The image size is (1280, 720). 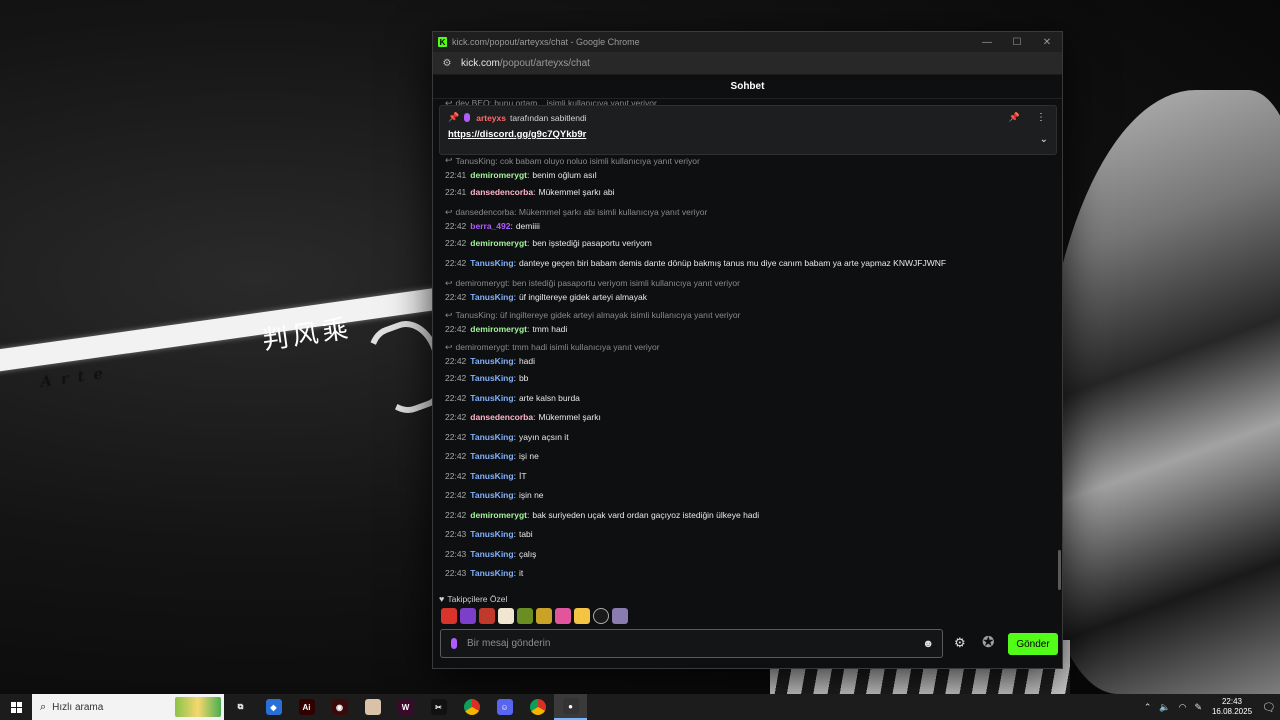 I want to click on app-anime-taskbar-icon, so click(x=372, y=707).